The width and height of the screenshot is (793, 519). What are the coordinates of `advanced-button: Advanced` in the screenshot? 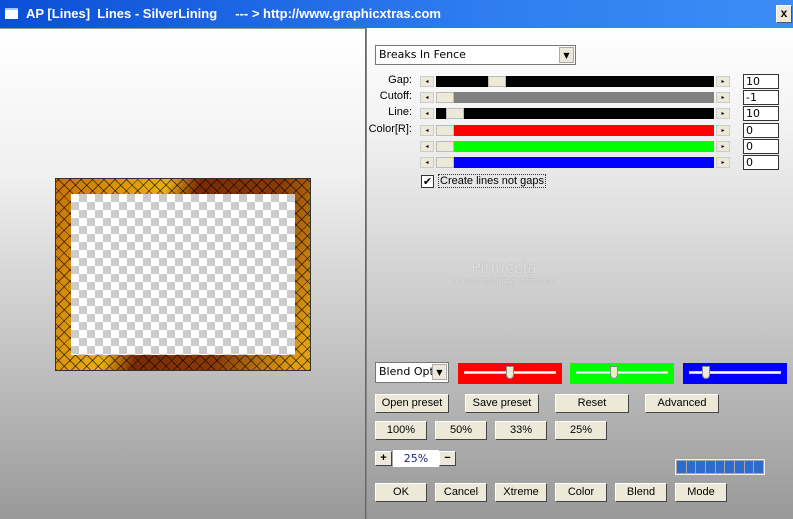 It's located at (682, 403).